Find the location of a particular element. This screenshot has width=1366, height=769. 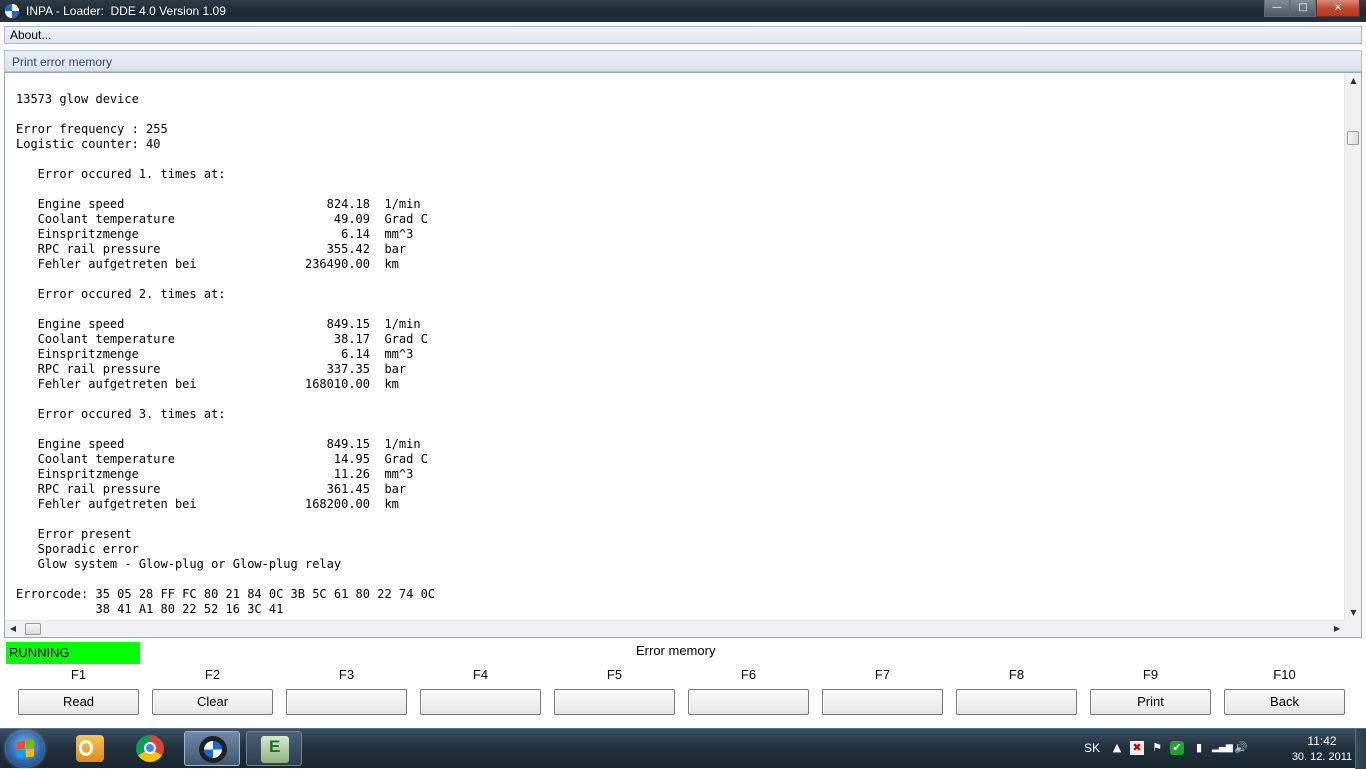

tray-app-icon: ✖ is located at coordinates (1137, 748).